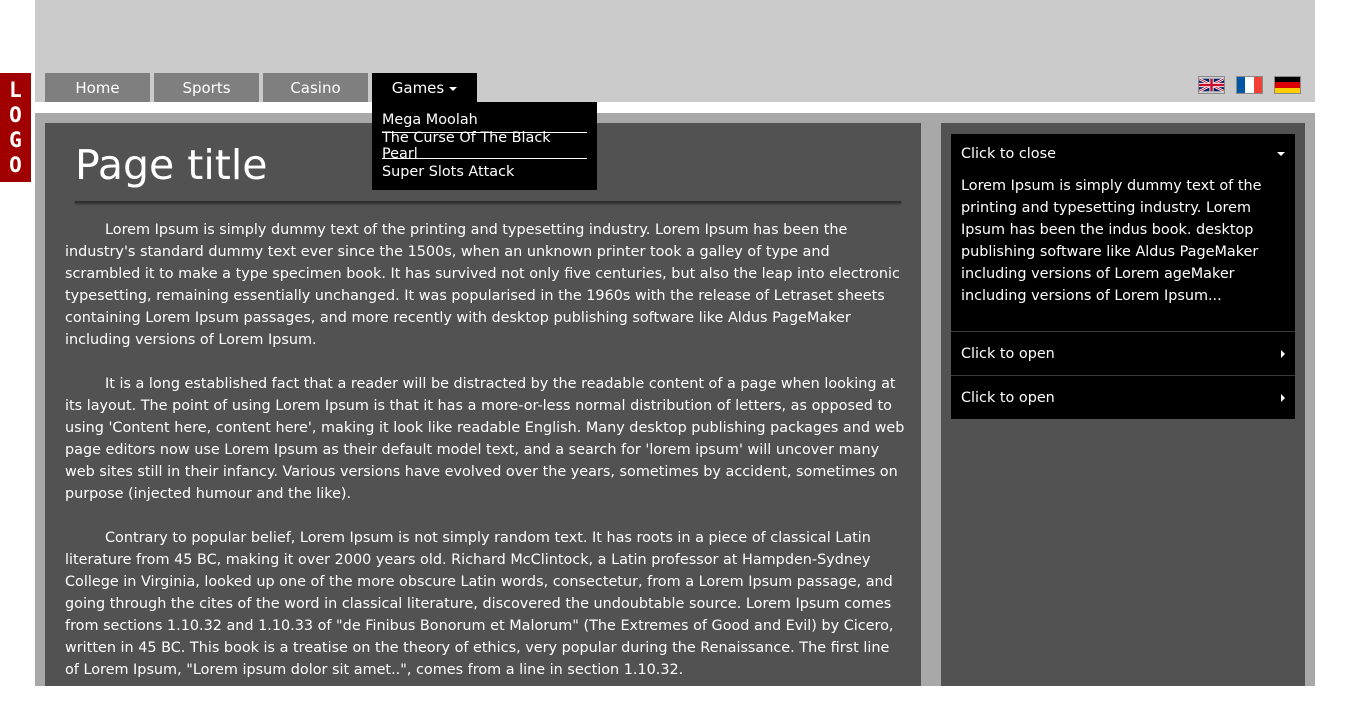  What do you see at coordinates (1211, 85) in the screenshot?
I see `uk-flag-icon` at bounding box center [1211, 85].